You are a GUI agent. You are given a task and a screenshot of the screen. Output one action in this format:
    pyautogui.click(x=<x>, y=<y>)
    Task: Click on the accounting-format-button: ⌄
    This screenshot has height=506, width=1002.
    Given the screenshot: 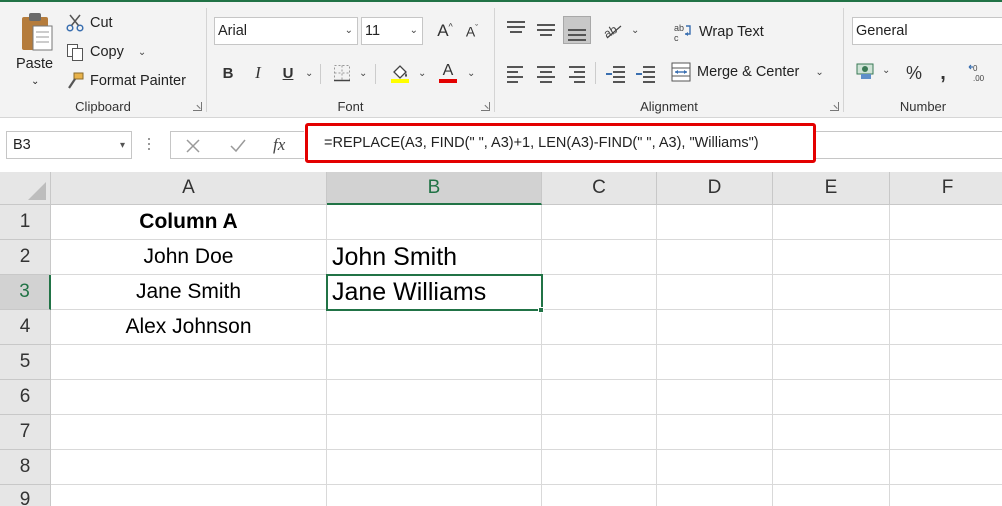 What is the action you would take?
    pyautogui.click(x=873, y=70)
    